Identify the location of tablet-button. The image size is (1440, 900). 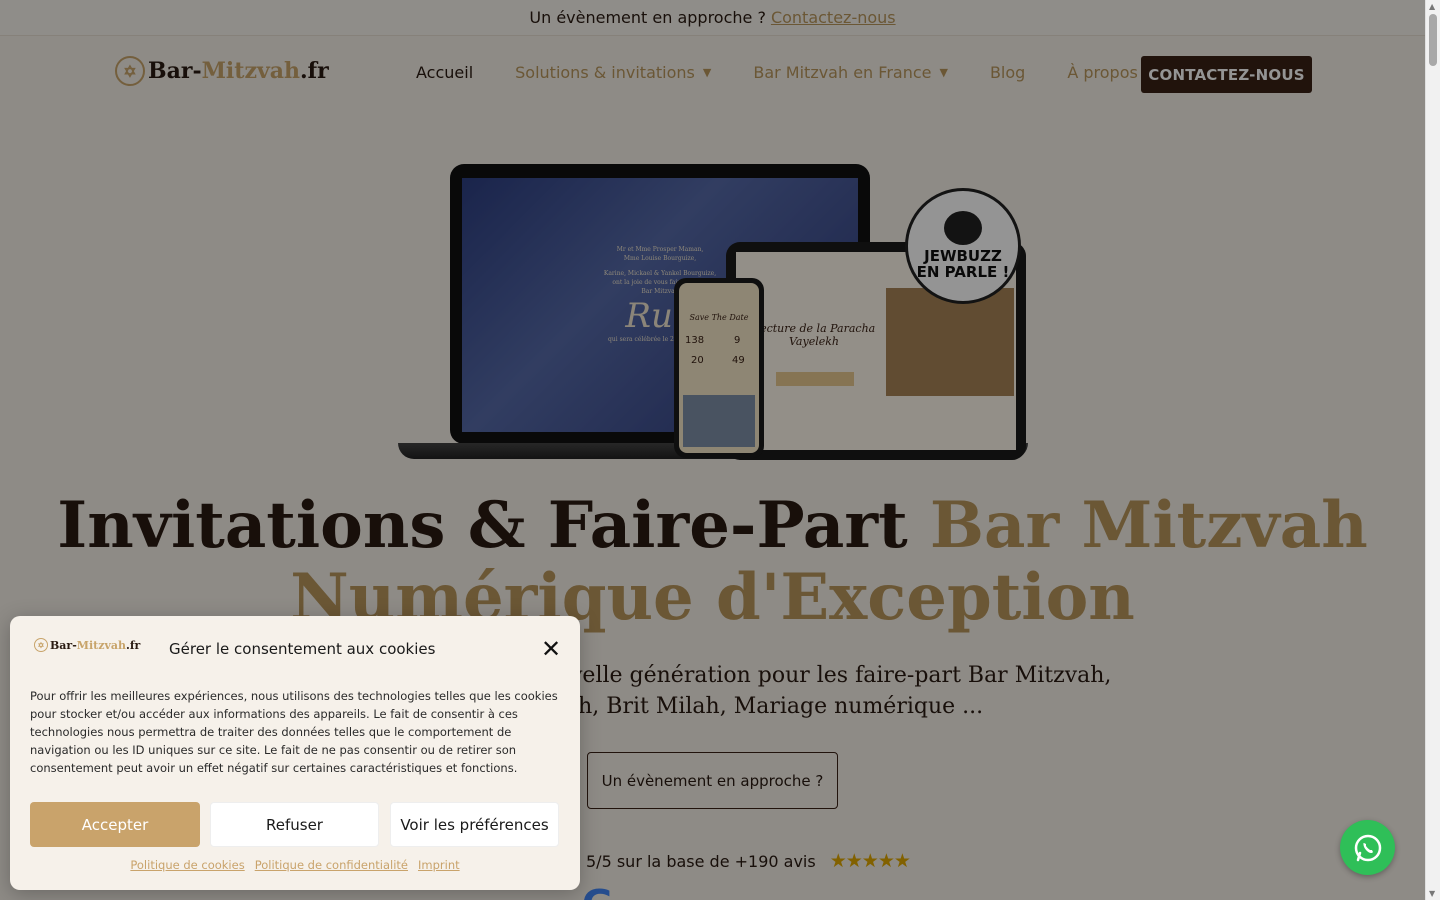
(815, 379).